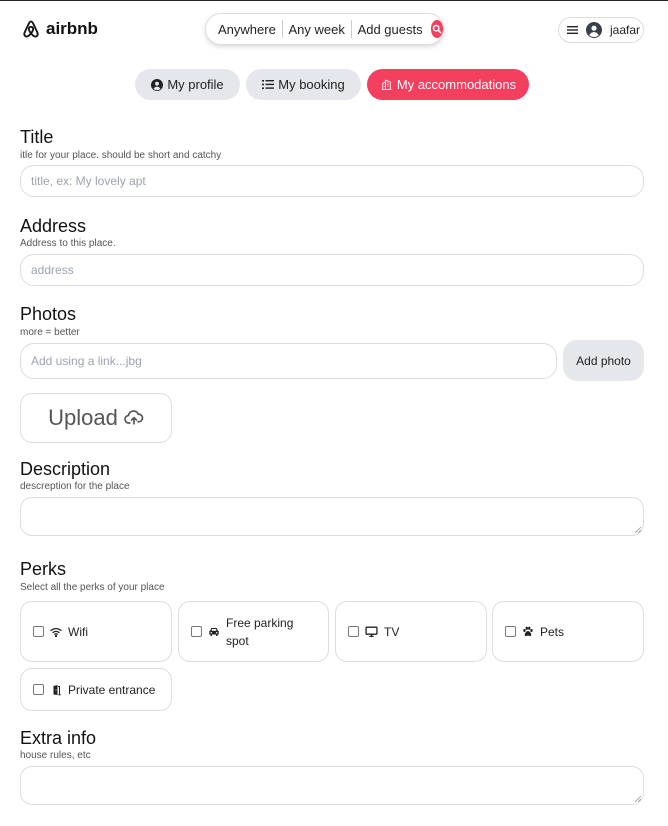 The height and width of the screenshot is (826, 668). I want to click on tab-my-profile-label: My profile, so click(195, 84).